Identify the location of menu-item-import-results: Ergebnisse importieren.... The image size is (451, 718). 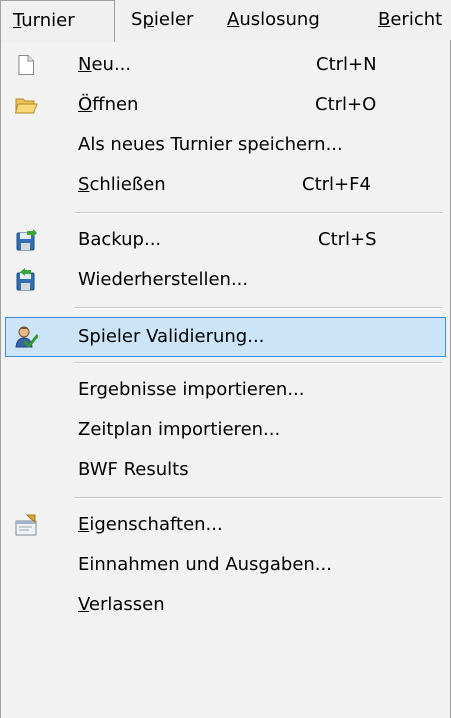
(225, 390).